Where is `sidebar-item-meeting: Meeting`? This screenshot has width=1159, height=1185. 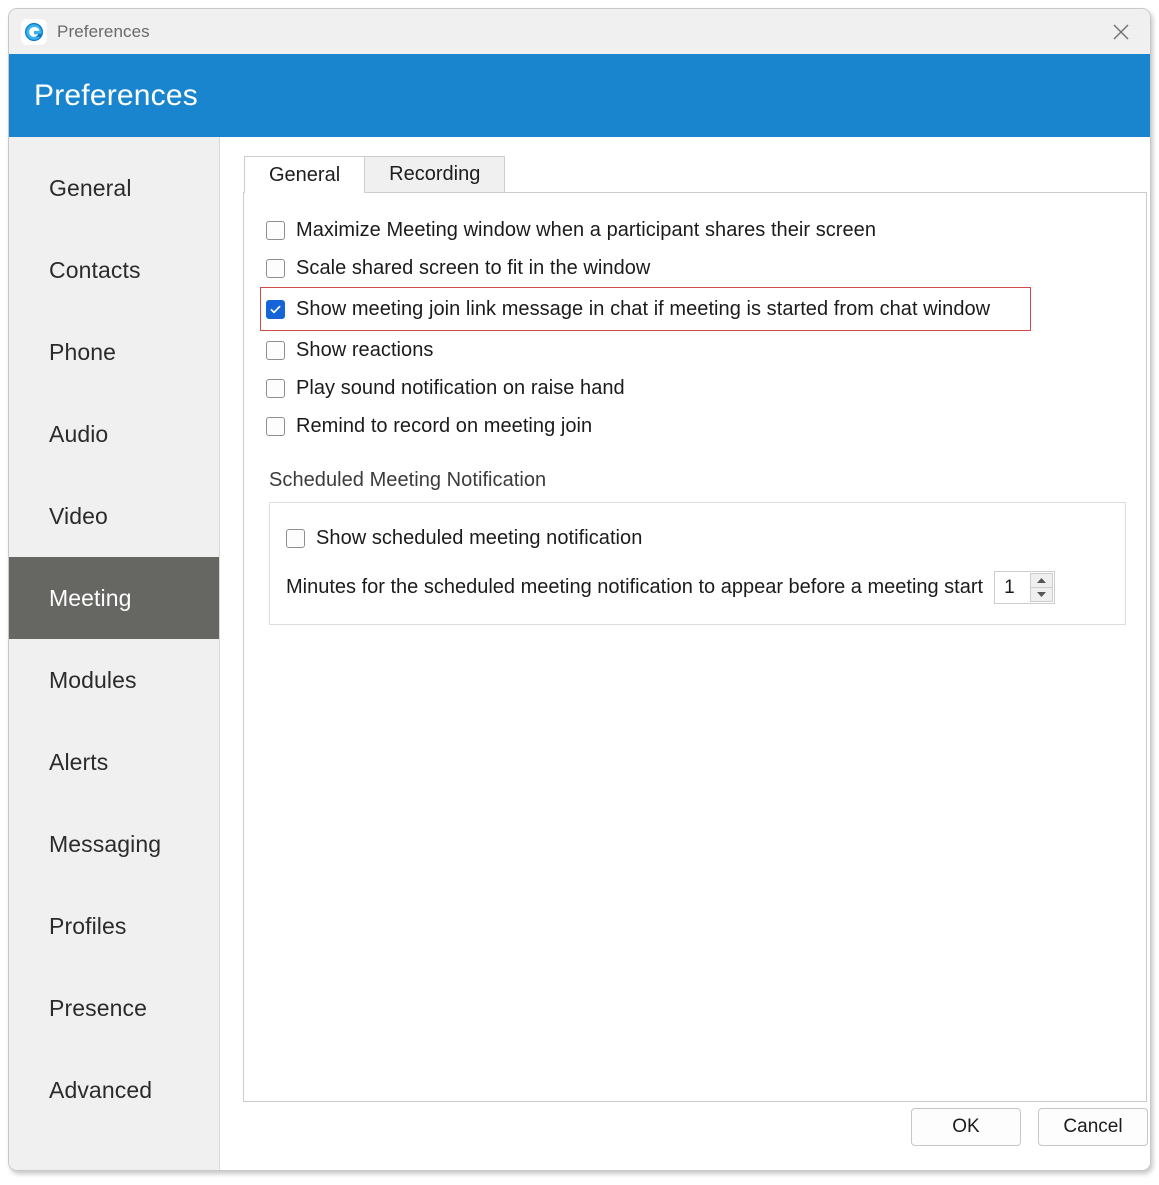
sidebar-item-meeting: Meeting is located at coordinates (114, 598).